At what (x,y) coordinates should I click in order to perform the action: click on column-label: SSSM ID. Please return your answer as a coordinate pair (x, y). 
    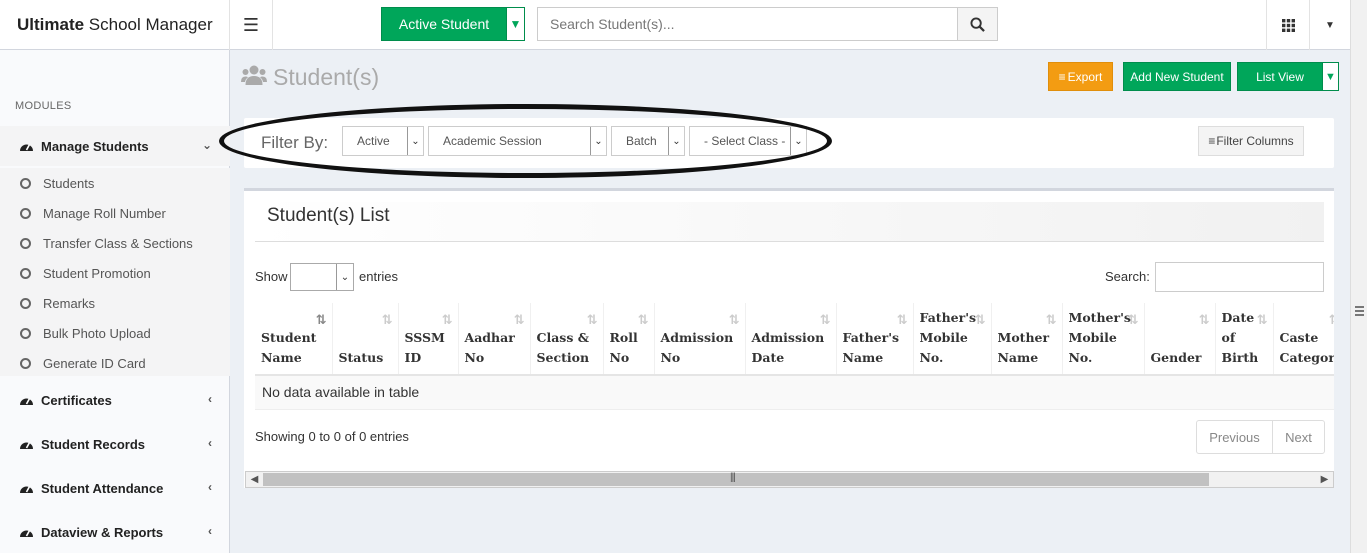
    Looking at the image, I should click on (424, 347).